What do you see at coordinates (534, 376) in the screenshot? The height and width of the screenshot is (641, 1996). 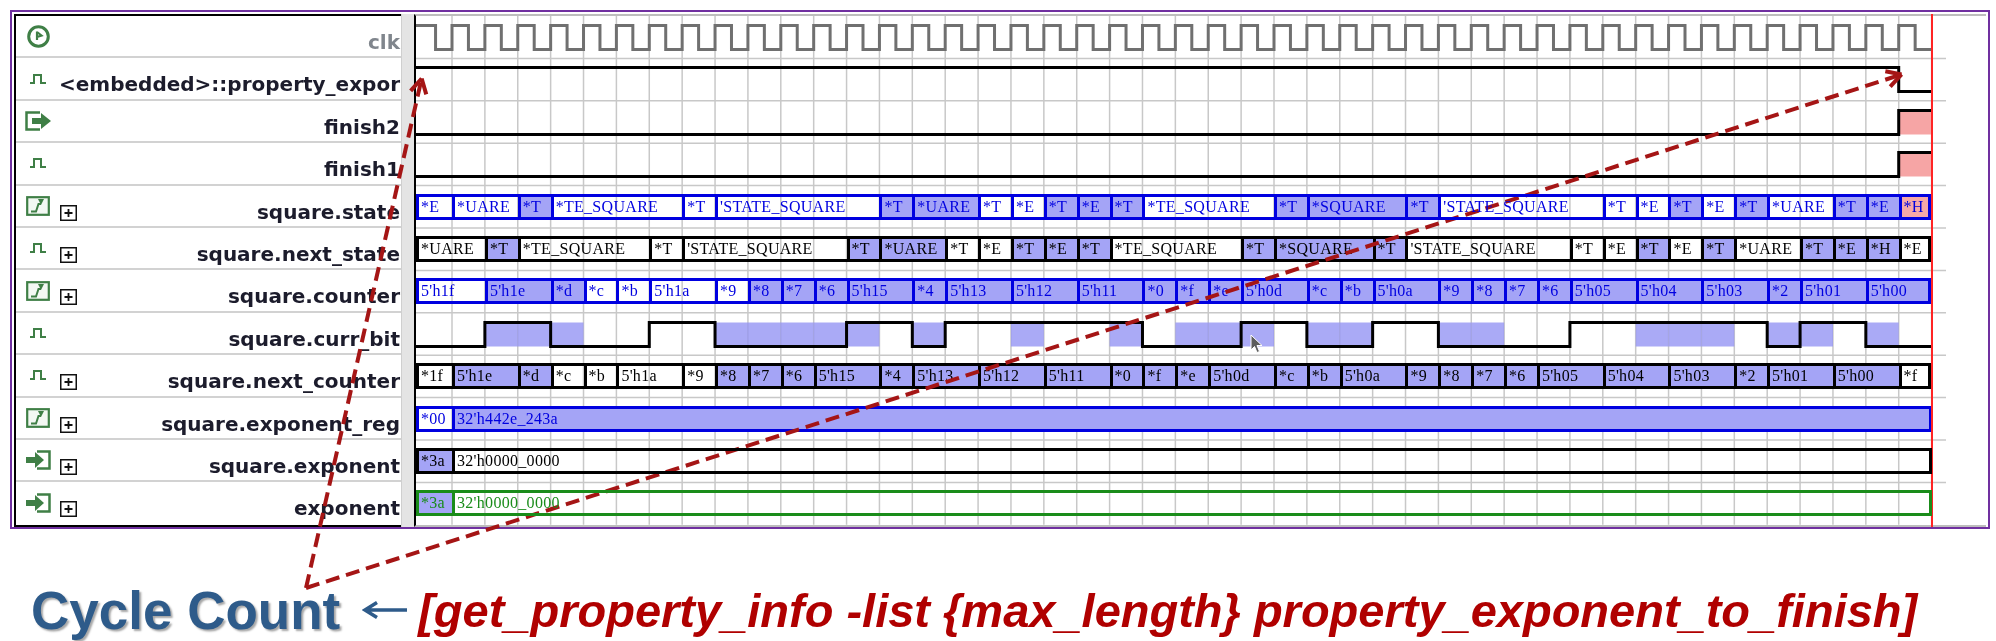 I see `bus-value: *d` at bounding box center [534, 376].